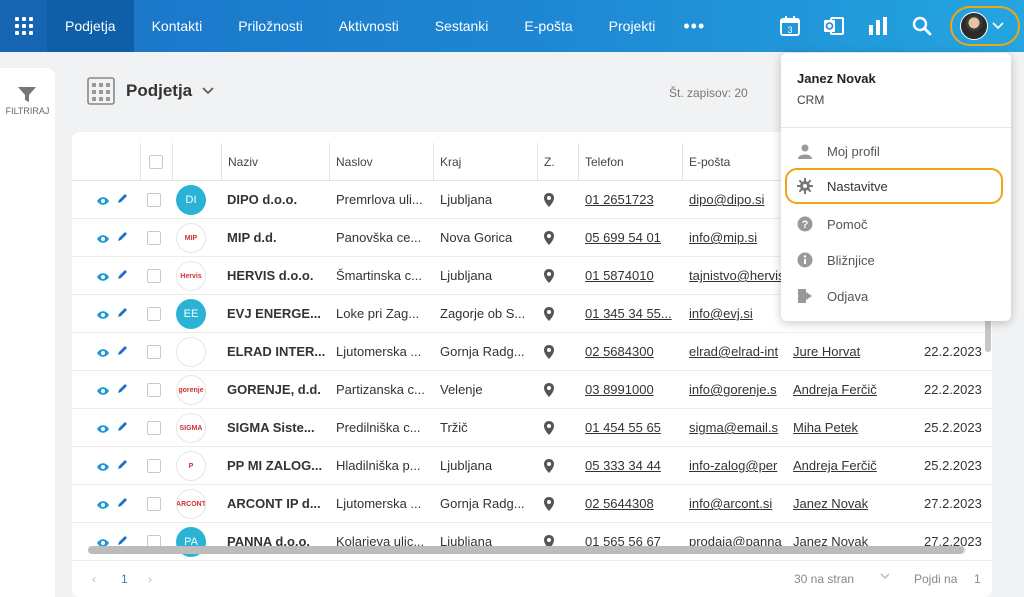 The width and height of the screenshot is (1024, 597). Describe the element at coordinates (631, 504) in the screenshot. I see `company-phone: 02 5644308` at that location.